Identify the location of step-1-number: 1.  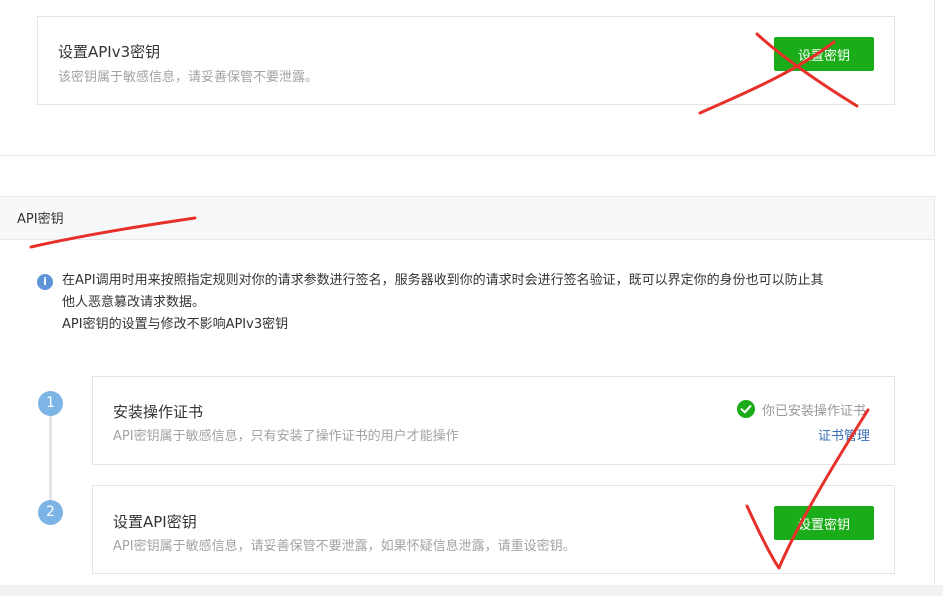
(50, 403).